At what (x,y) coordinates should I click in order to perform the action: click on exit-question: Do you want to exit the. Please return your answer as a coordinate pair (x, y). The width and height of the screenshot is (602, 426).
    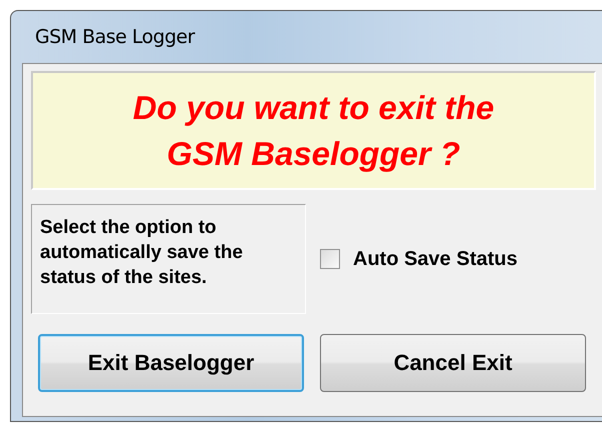
    Looking at the image, I should click on (313, 108).